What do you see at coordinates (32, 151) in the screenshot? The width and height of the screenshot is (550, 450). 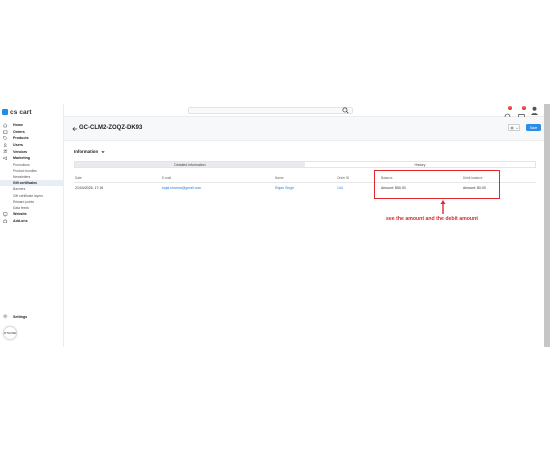 I see `sidebar-item-vendors: Vendors` at bounding box center [32, 151].